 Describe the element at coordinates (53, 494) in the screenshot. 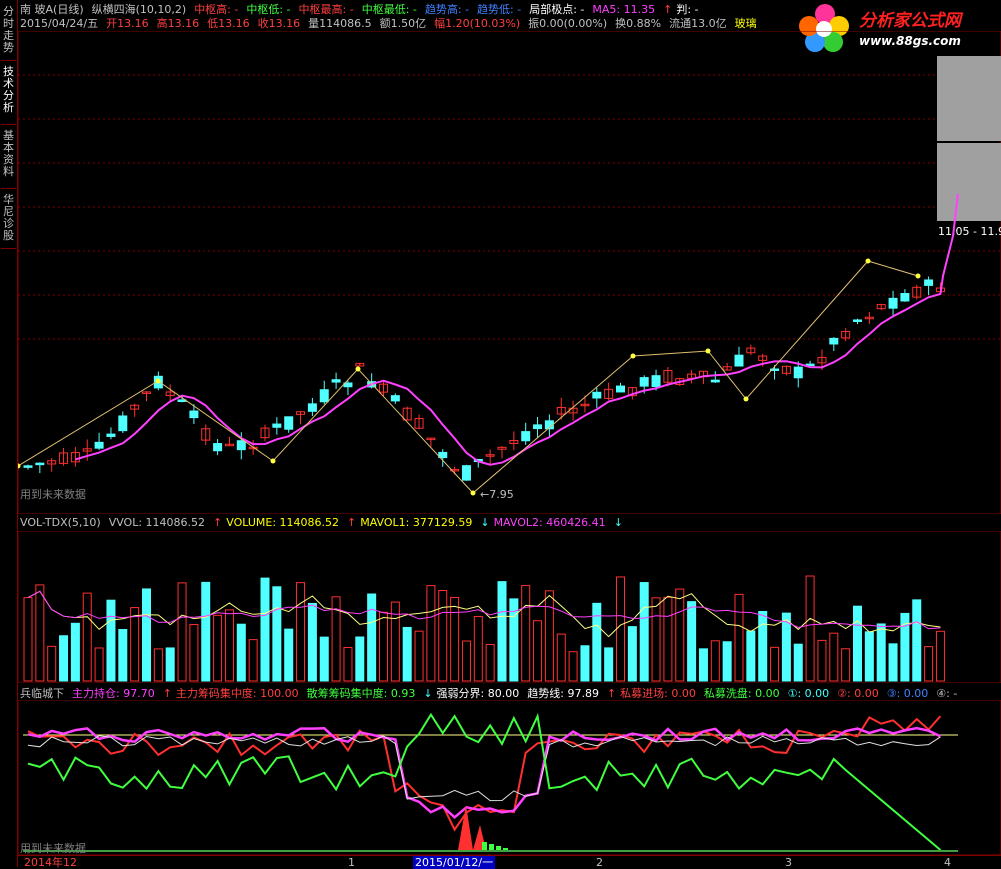

I see `future-data-label: 用到未来数据` at that location.